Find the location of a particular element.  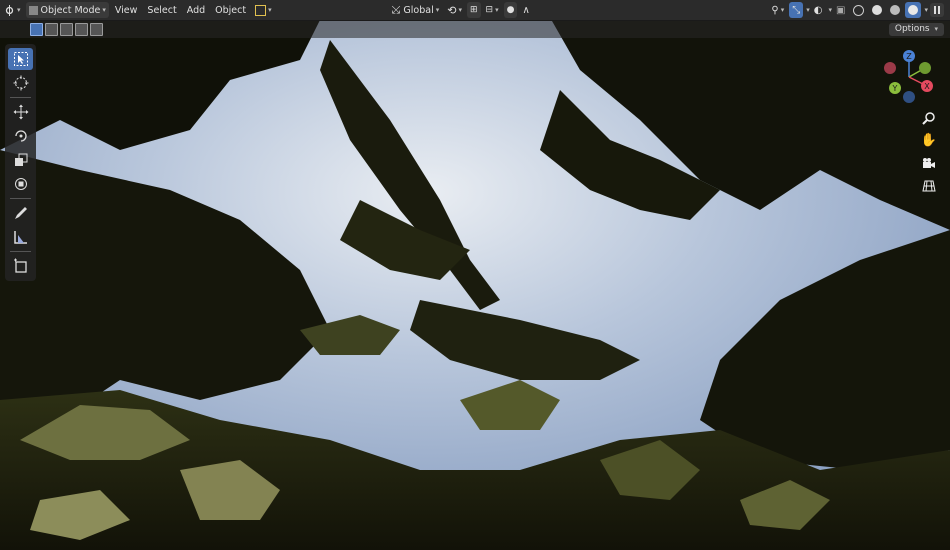

tool-shelf is located at coordinates (20, 162).